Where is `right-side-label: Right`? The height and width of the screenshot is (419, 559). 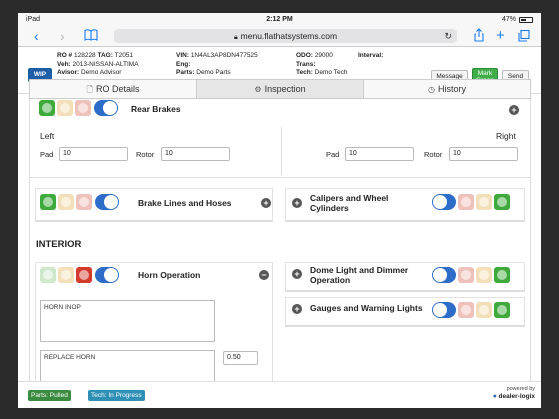 right-side-label: Right is located at coordinates (506, 136).